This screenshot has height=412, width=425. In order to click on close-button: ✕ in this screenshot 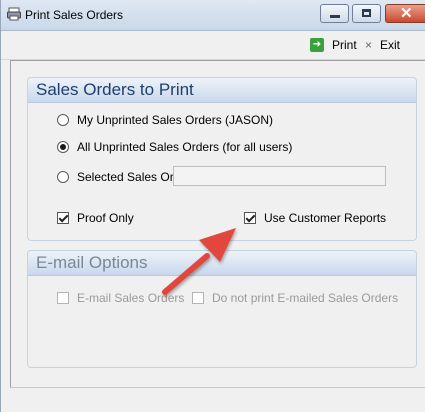, I will do `click(405, 13)`.